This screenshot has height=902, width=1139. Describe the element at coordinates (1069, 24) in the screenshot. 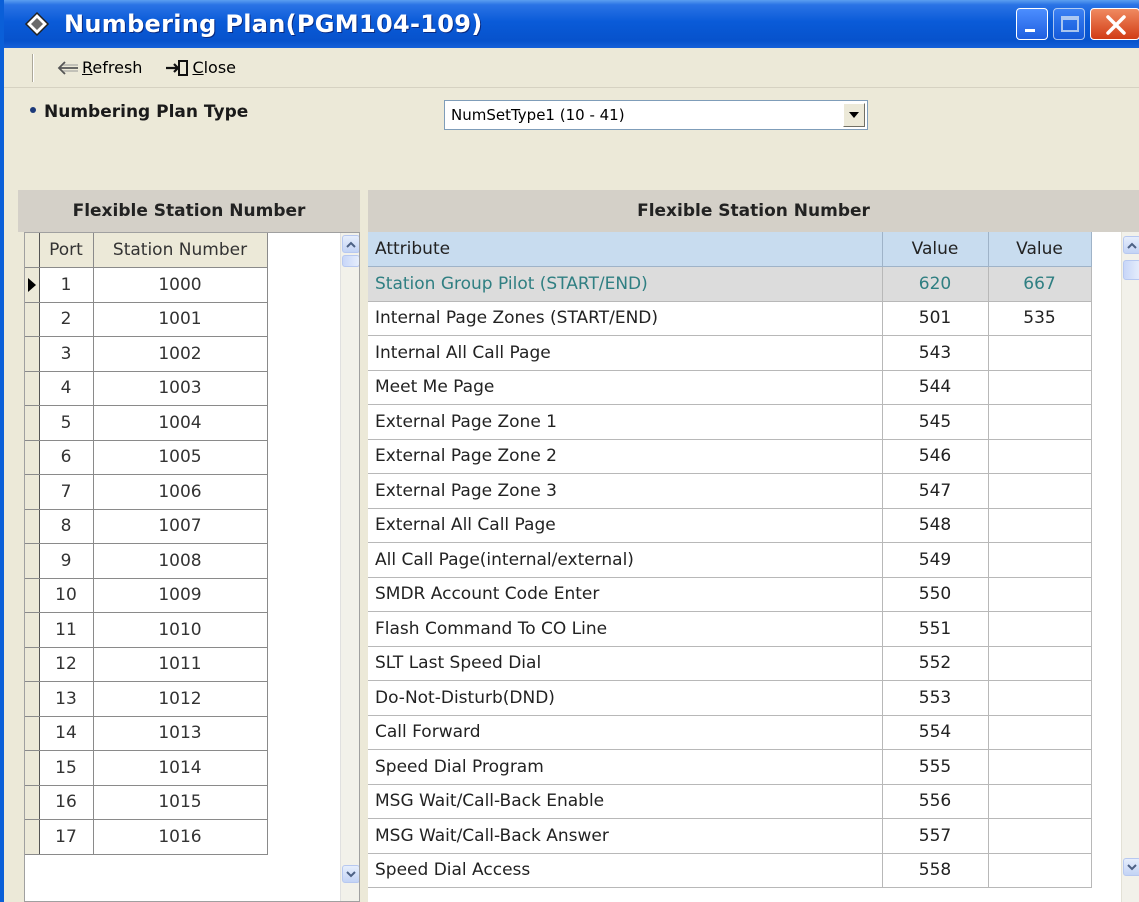

I see `maximize-button` at that location.